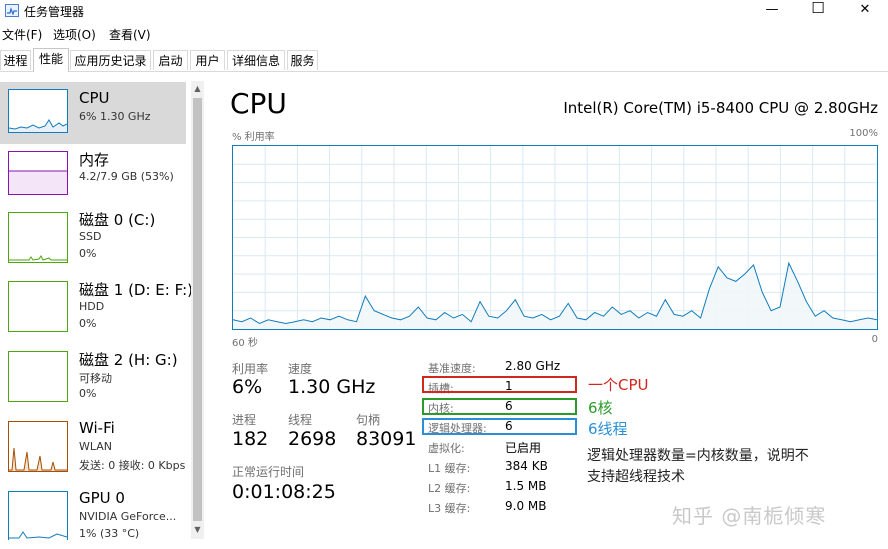 This screenshot has width=888, height=549. Describe the element at coordinates (444, 60) in the screenshot. I see `tab-bar: 进程 性能 应用历史记录 启动 用户 详细信息 服务` at that location.